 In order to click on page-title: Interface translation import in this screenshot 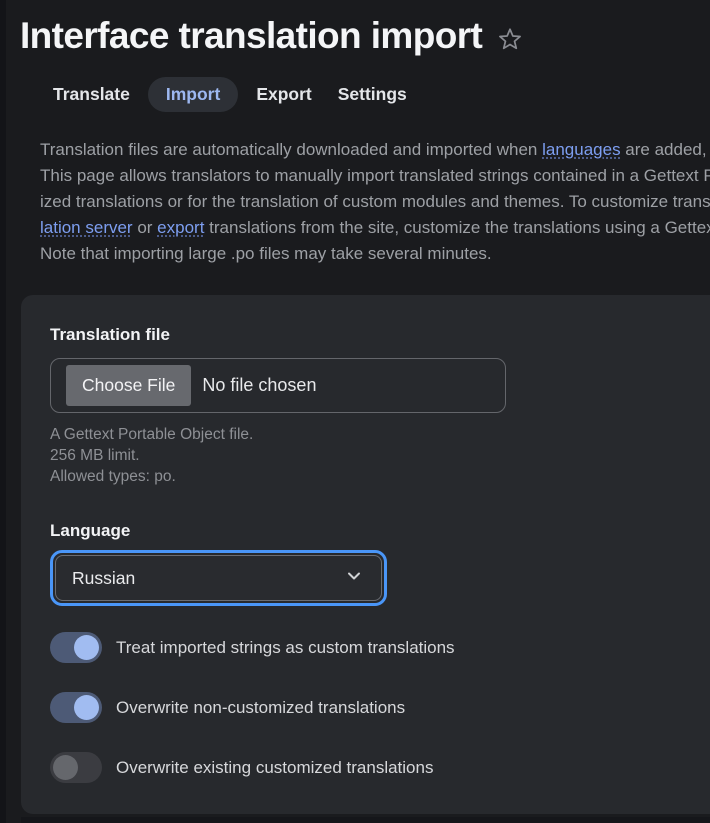, I will do `click(365, 36)`.